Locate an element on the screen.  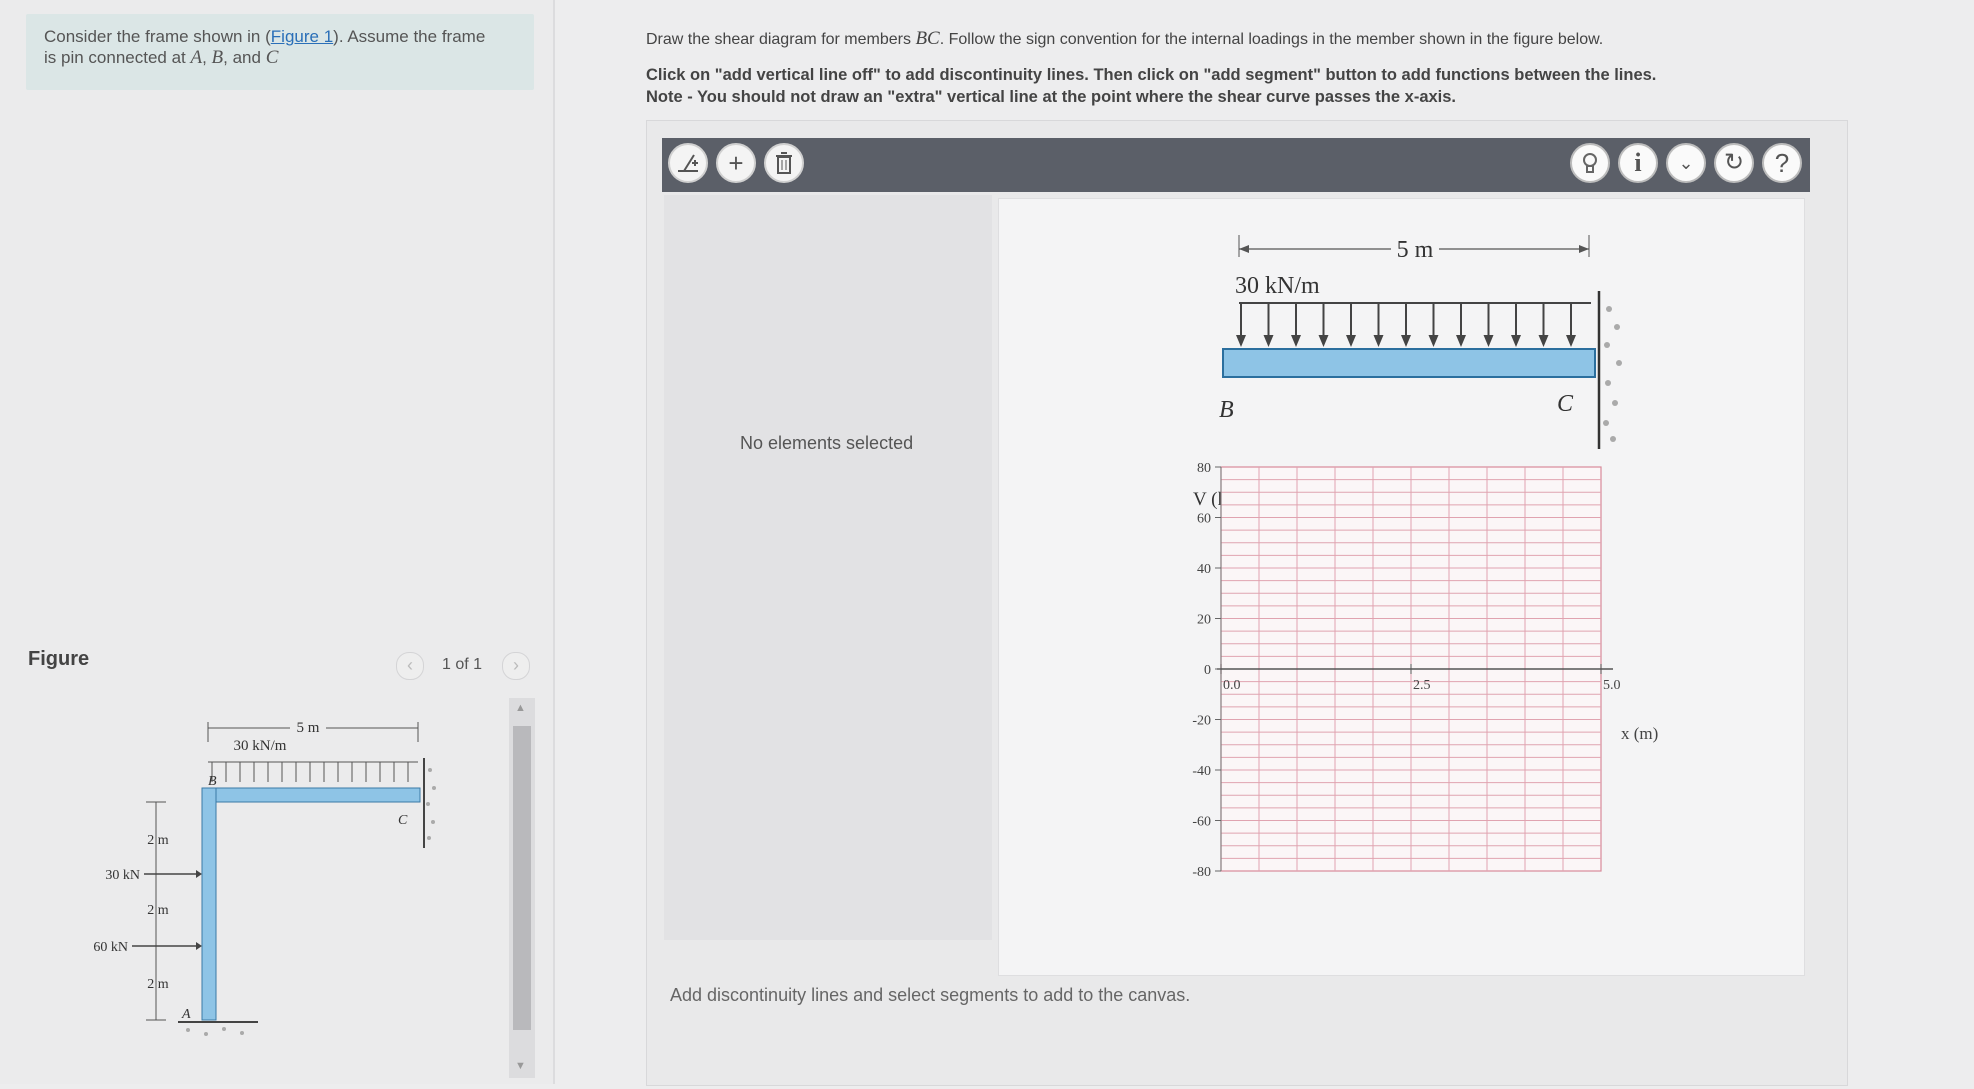
y-tick-label: -80 is located at coordinates (1201, 872).